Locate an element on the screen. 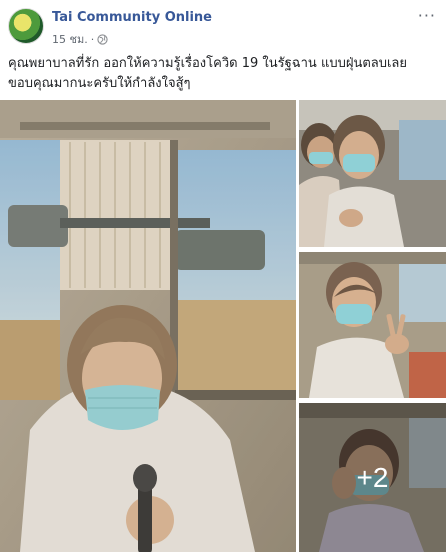 The image size is (446, 552). page-avatar is located at coordinates (26, 26).